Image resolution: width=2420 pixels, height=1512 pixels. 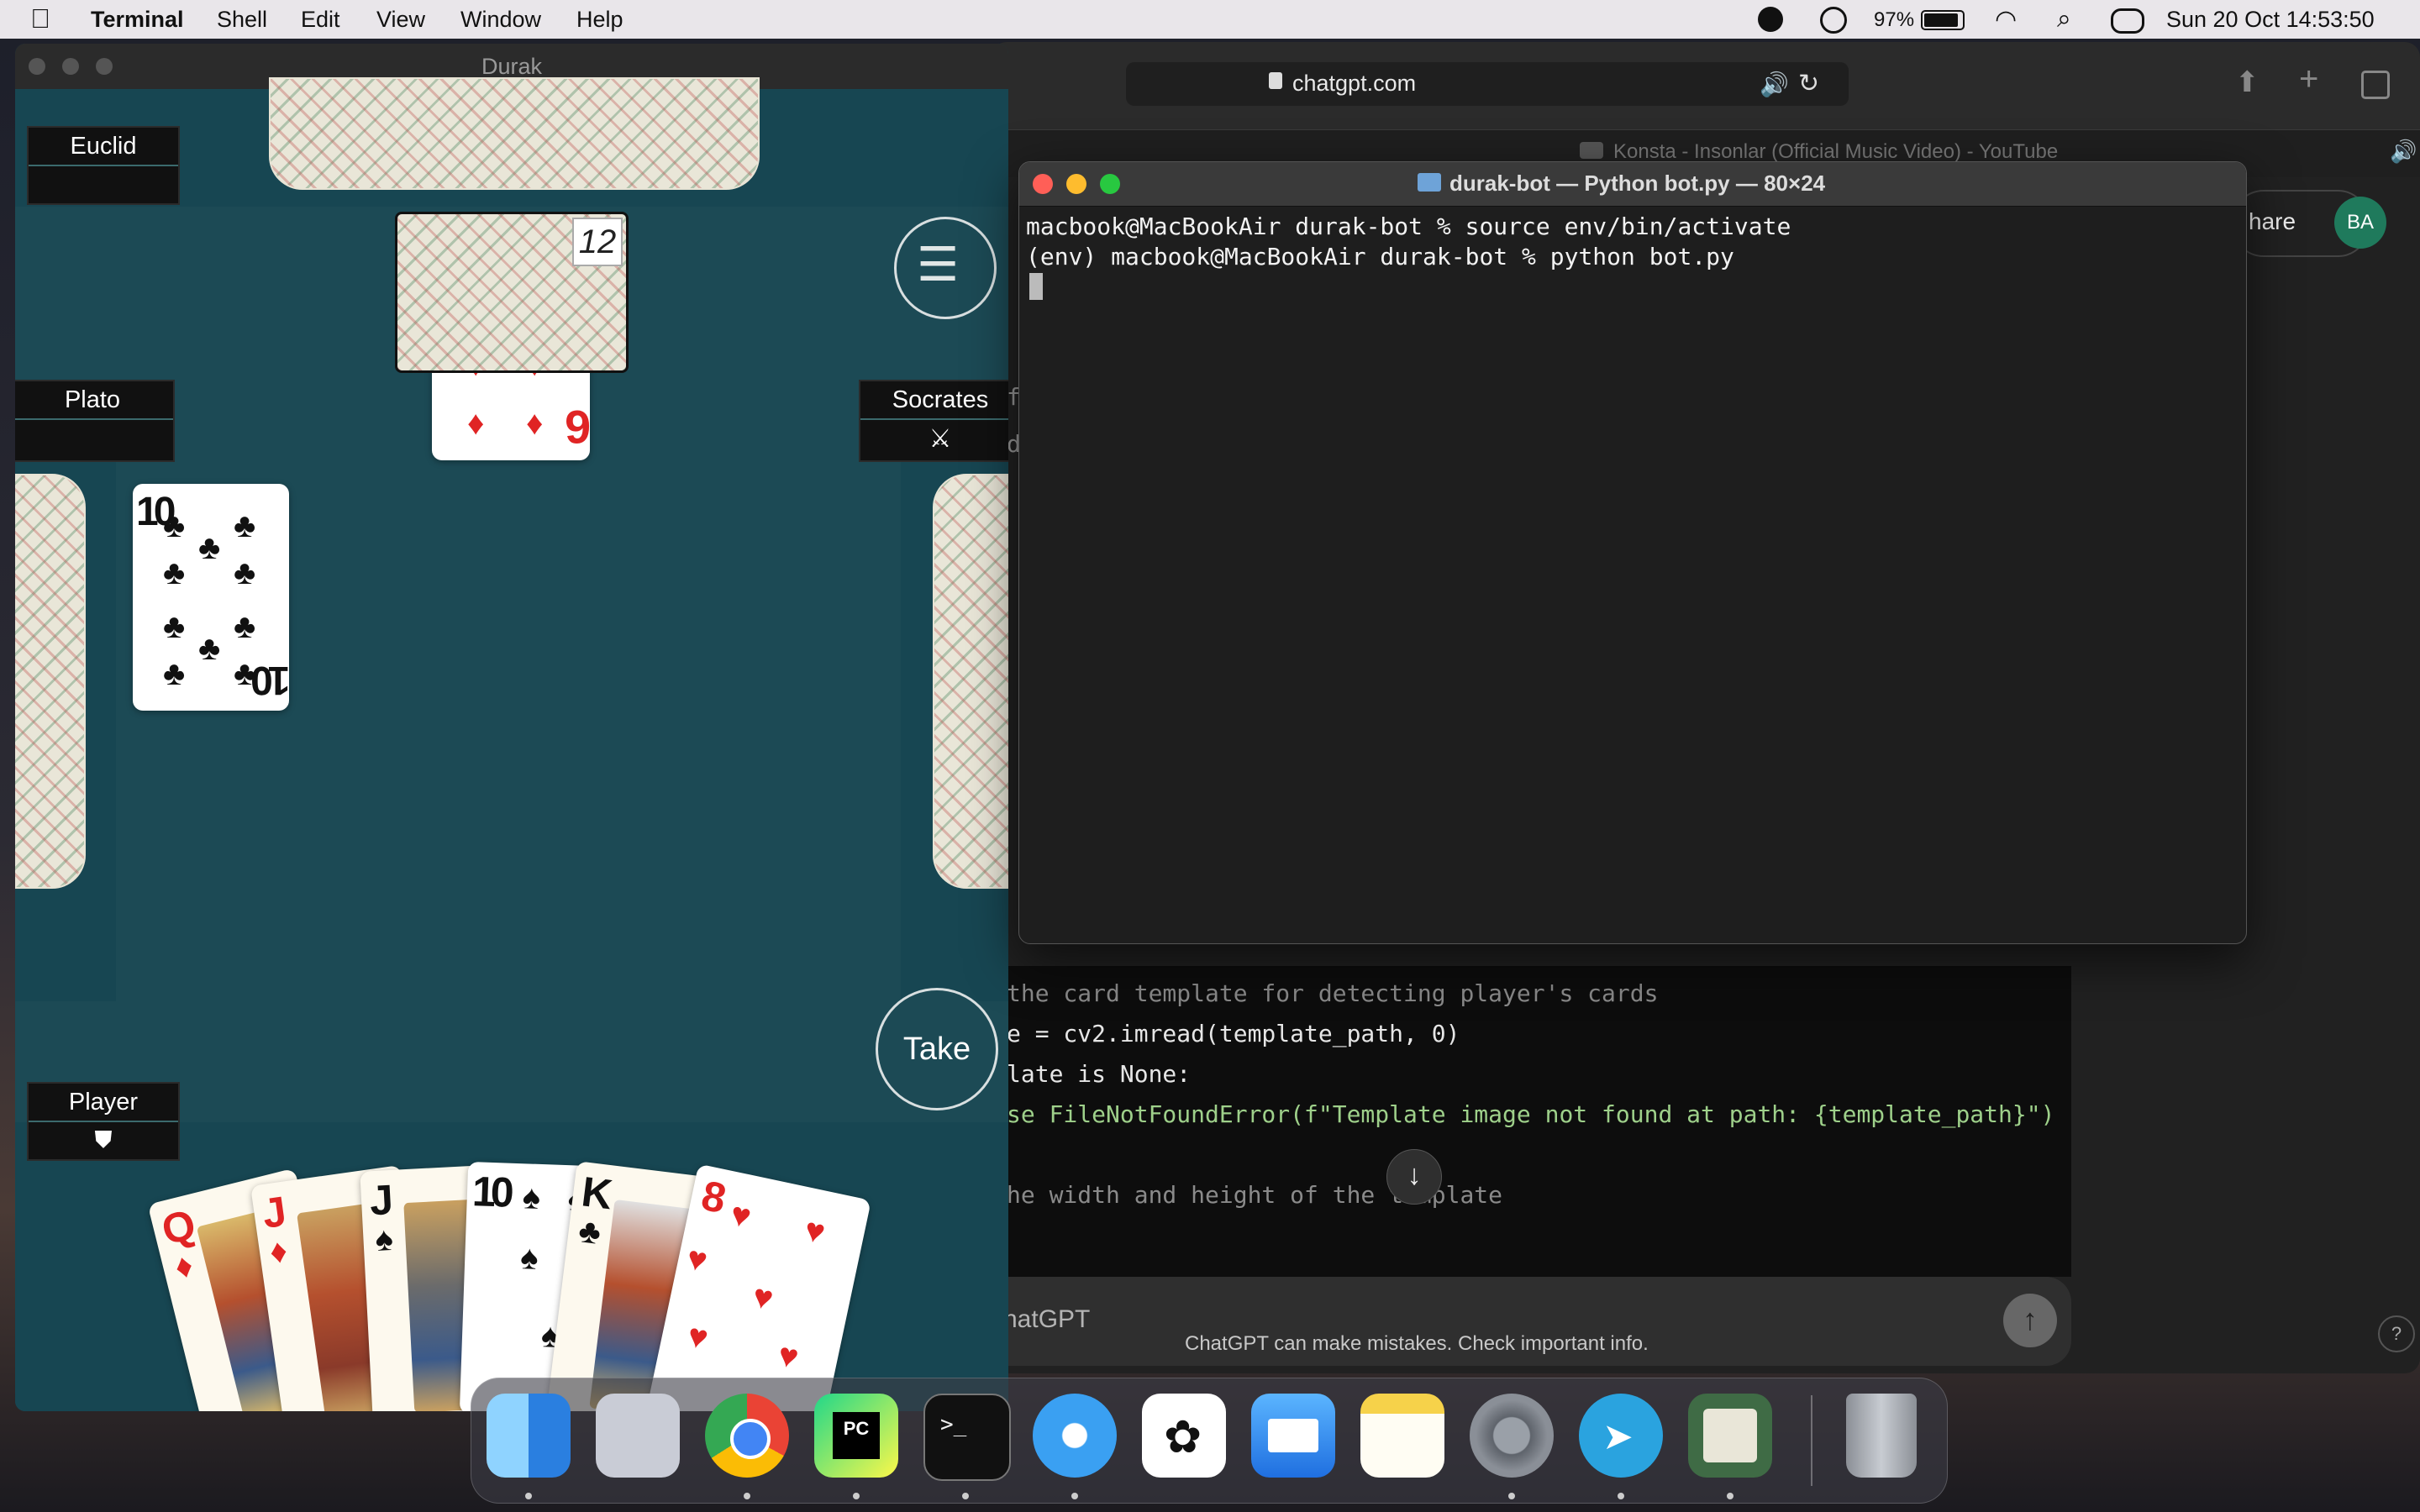 I want to click on notes-icon, so click(x=1402, y=1436).